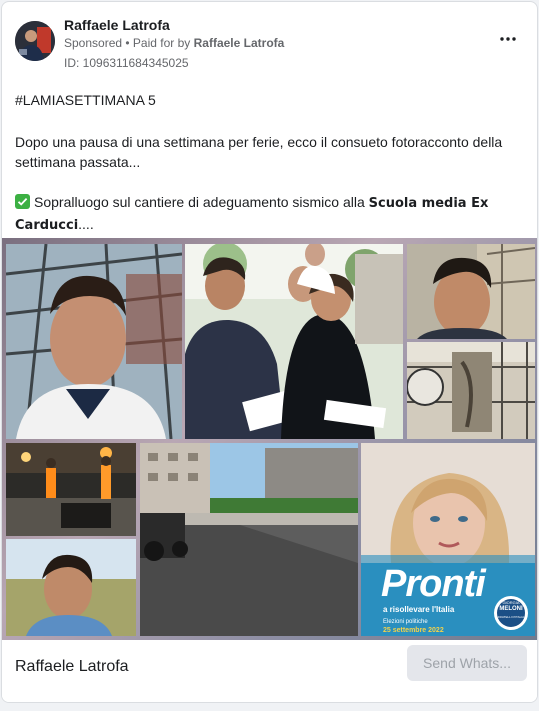 The height and width of the screenshot is (711, 539). What do you see at coordinates (72, 667) in the screenshot?
I see `footer-page-name: Raffaele Latrofa` at bounding box center [72, 667].